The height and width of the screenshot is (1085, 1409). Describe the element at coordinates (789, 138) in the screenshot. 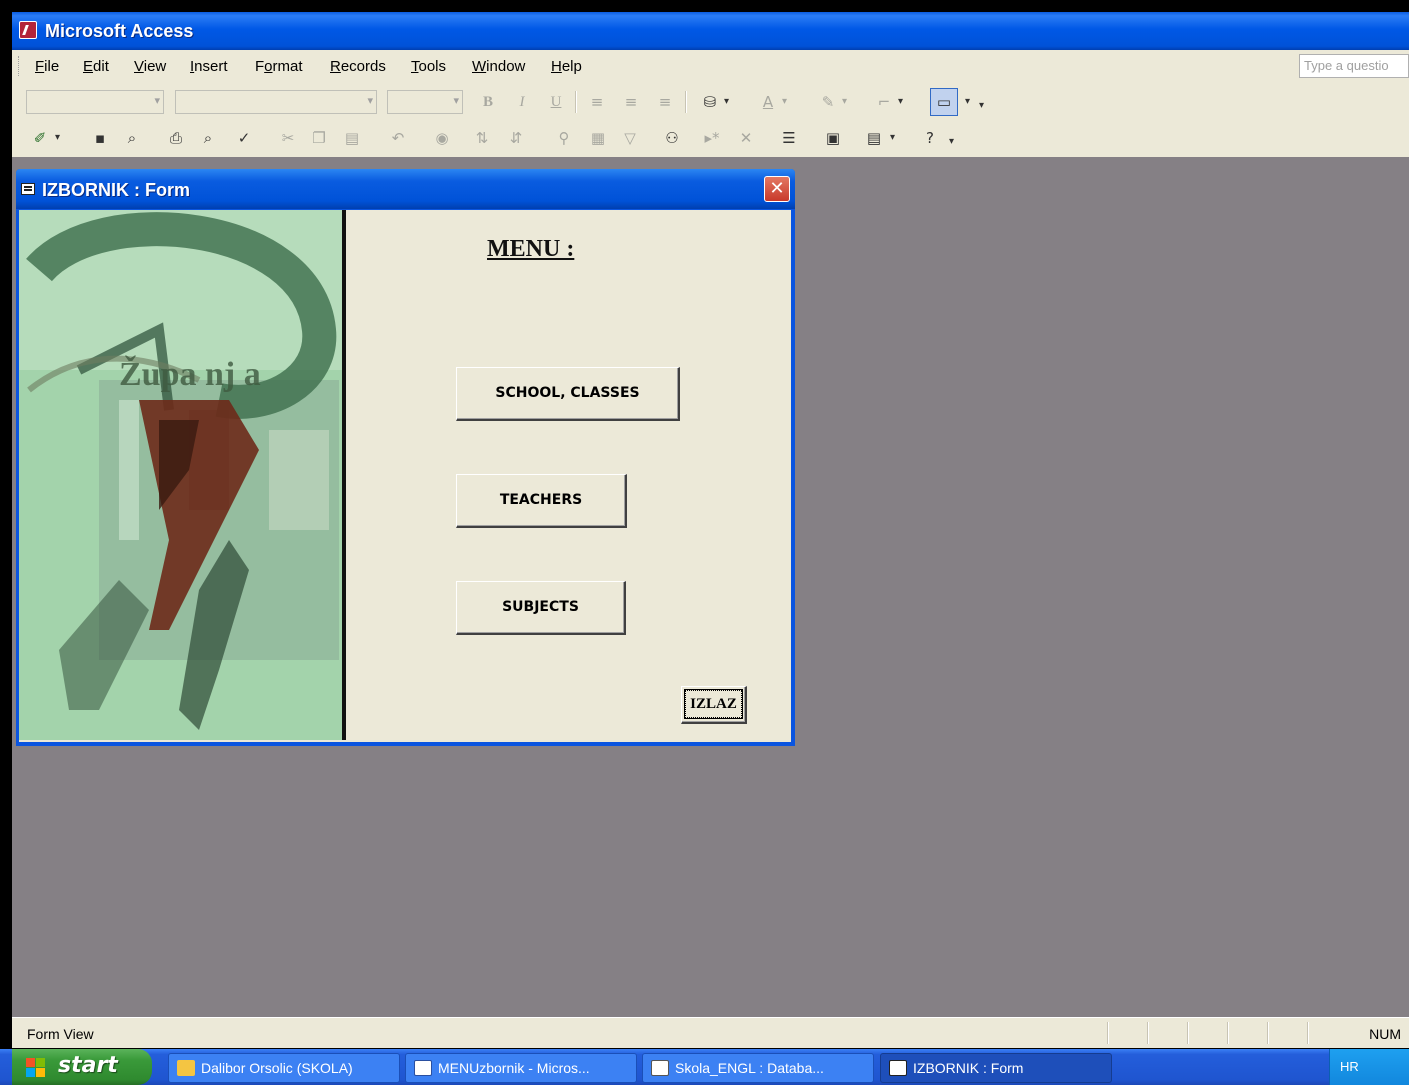

I see `properties-icon: ☰` at that location.